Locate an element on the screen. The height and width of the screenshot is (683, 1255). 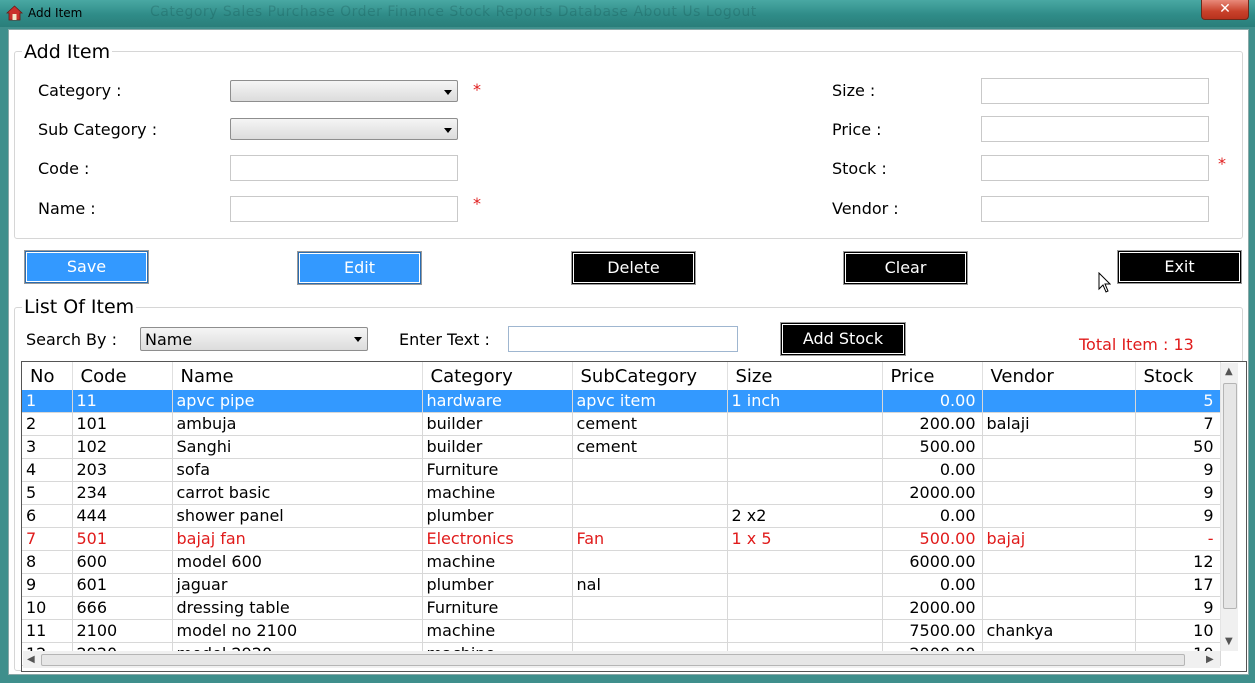
table-cell: Furniture is located at coordinates (497, 608).